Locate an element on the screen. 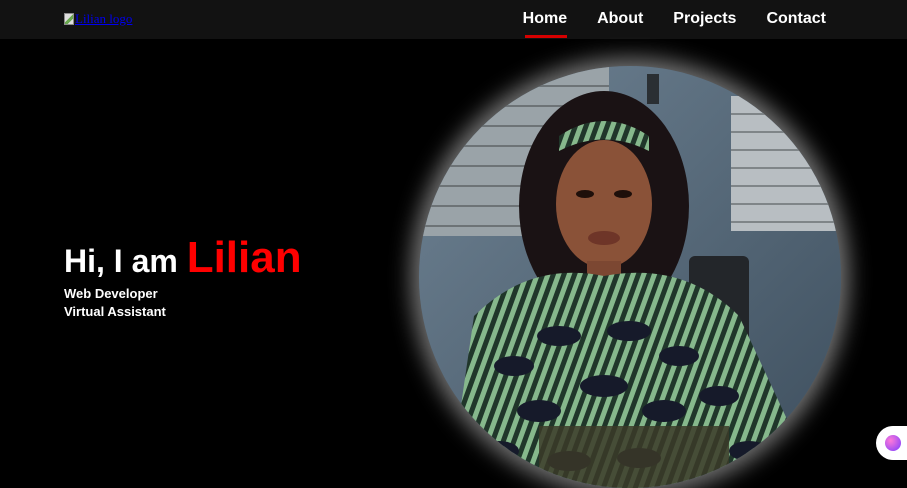  nav-contact: Contact is located at coordinates (796, 19).